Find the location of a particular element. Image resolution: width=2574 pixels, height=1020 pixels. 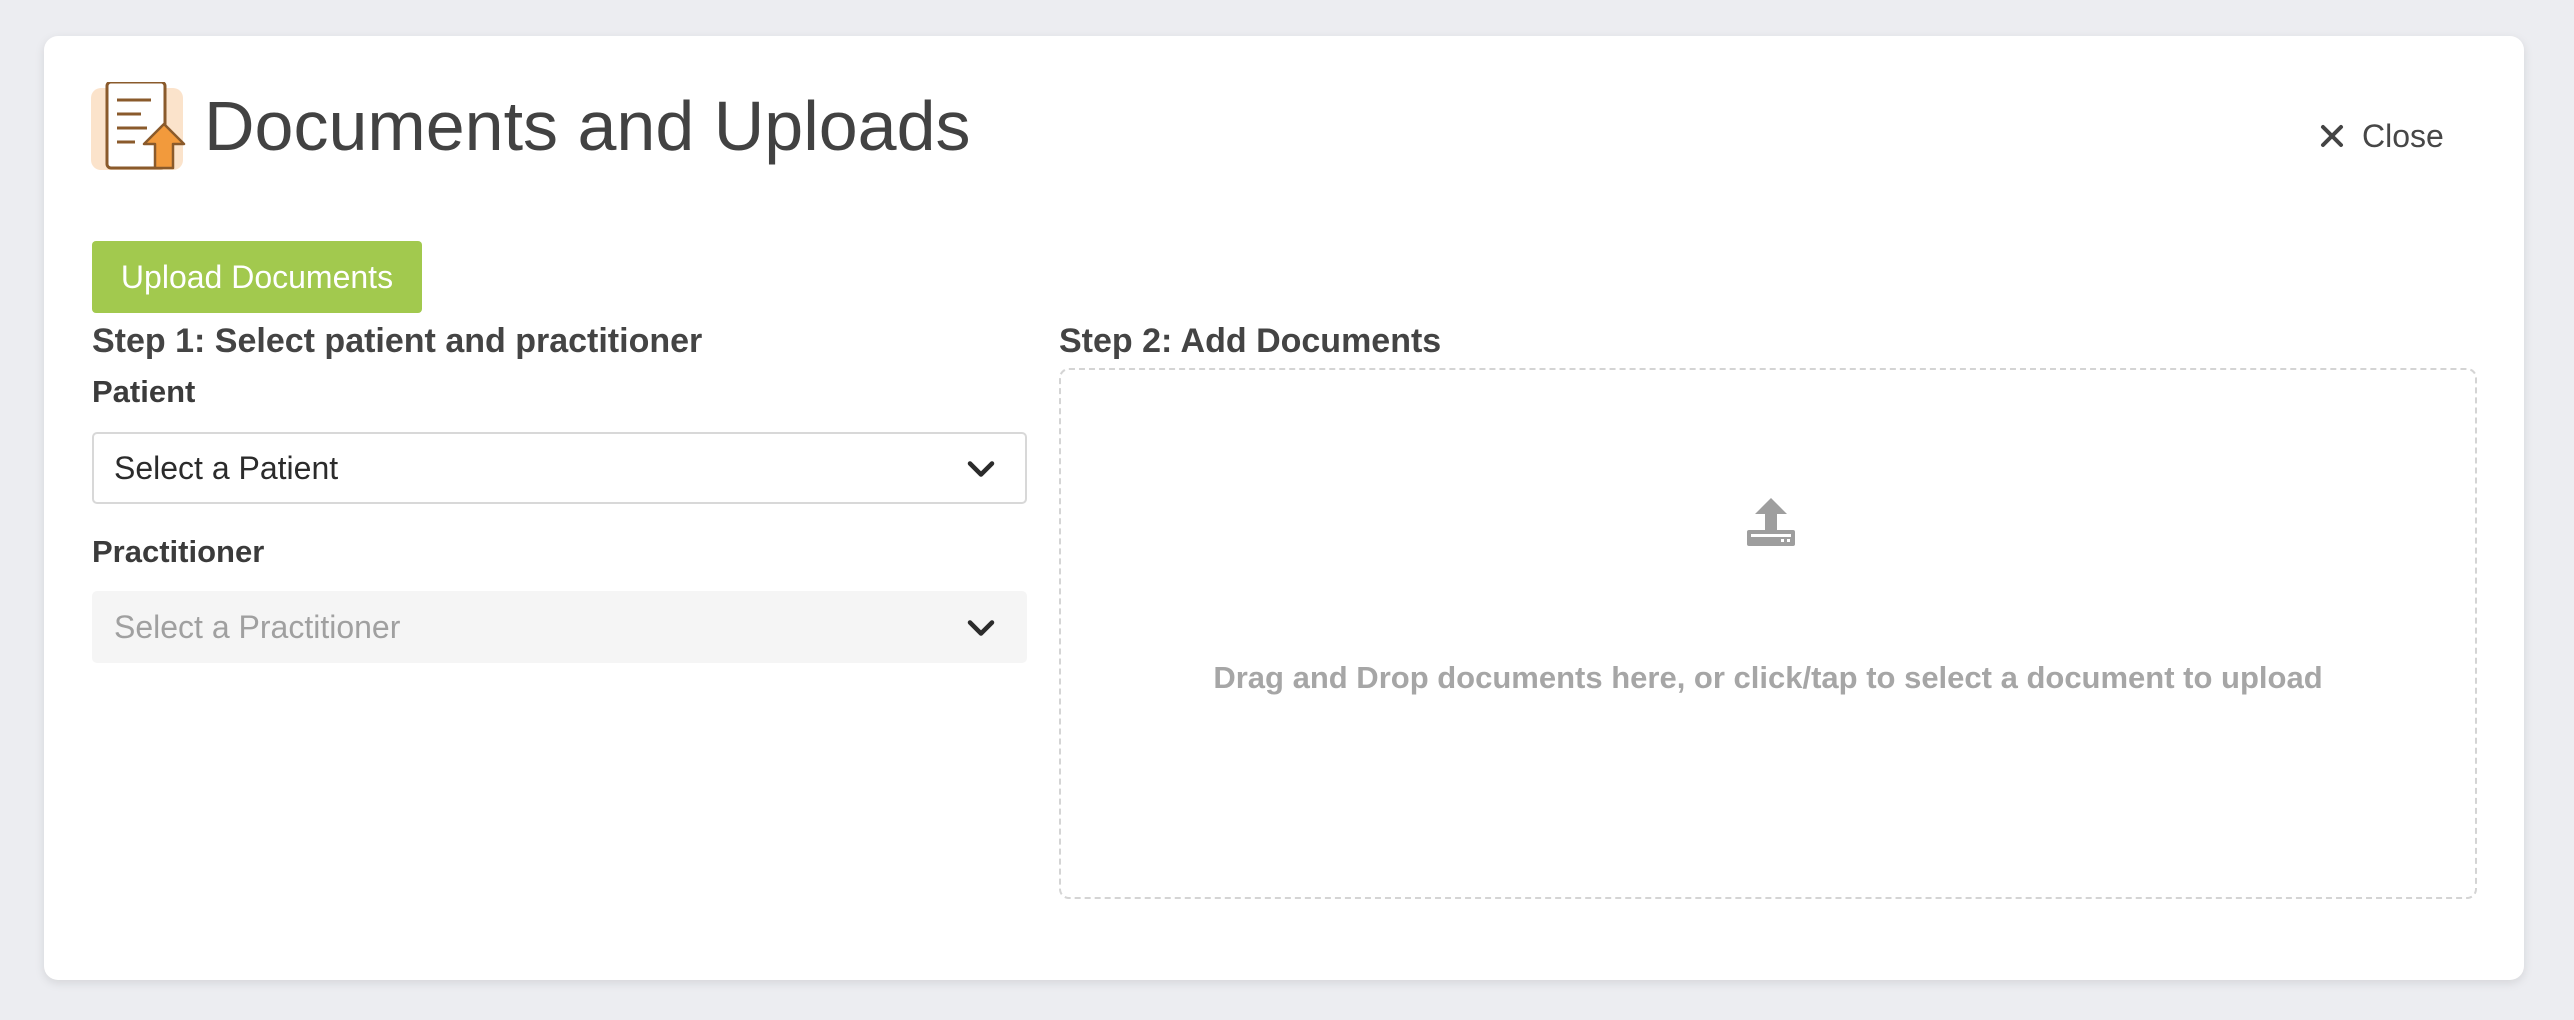

page-title: Documents and Uploads is located at coordinates (587, 126).